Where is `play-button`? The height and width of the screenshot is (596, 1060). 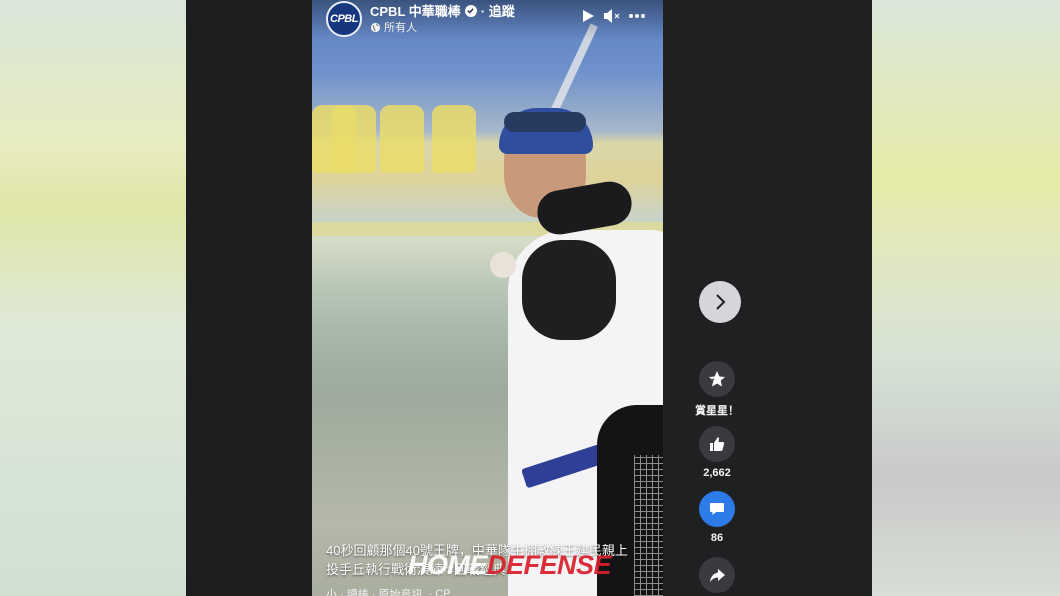 play-button is located at coordinates (588, 16).